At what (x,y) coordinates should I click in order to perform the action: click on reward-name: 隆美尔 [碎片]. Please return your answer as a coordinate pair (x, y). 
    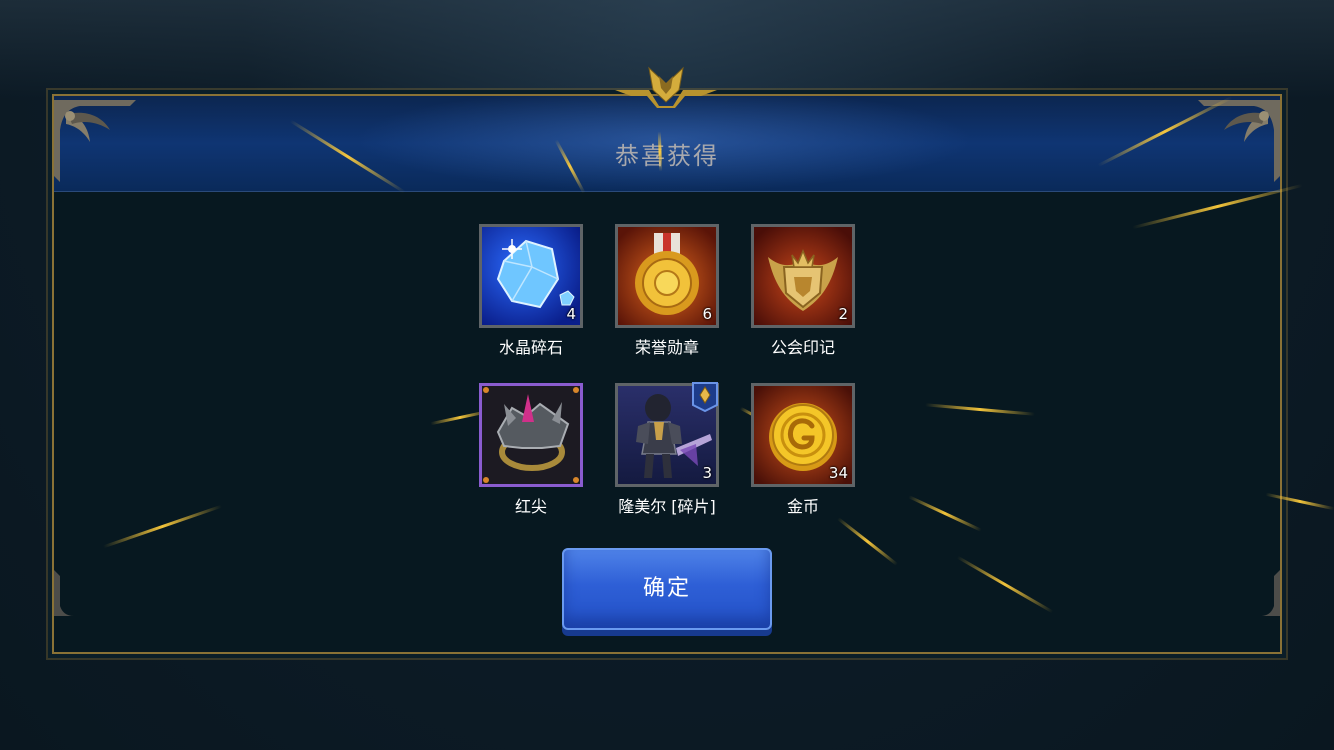
    Looking at the image, I should click on (667, 506).